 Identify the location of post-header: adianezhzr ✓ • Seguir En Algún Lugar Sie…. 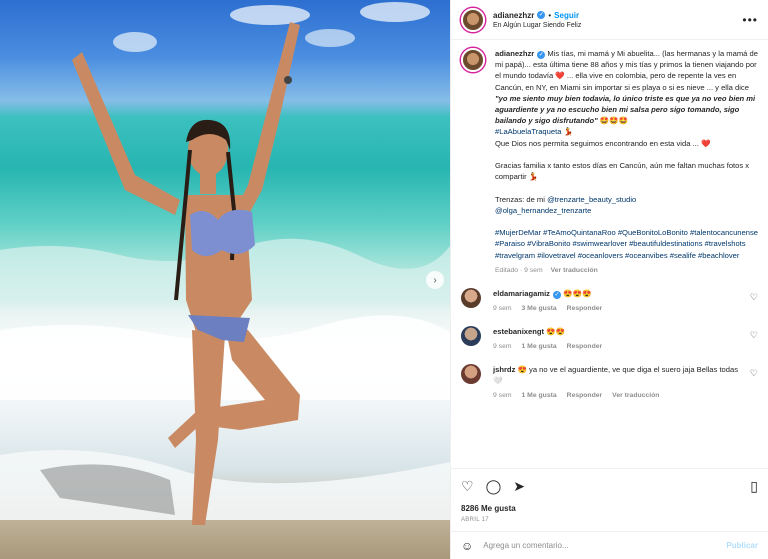
(609, 20).